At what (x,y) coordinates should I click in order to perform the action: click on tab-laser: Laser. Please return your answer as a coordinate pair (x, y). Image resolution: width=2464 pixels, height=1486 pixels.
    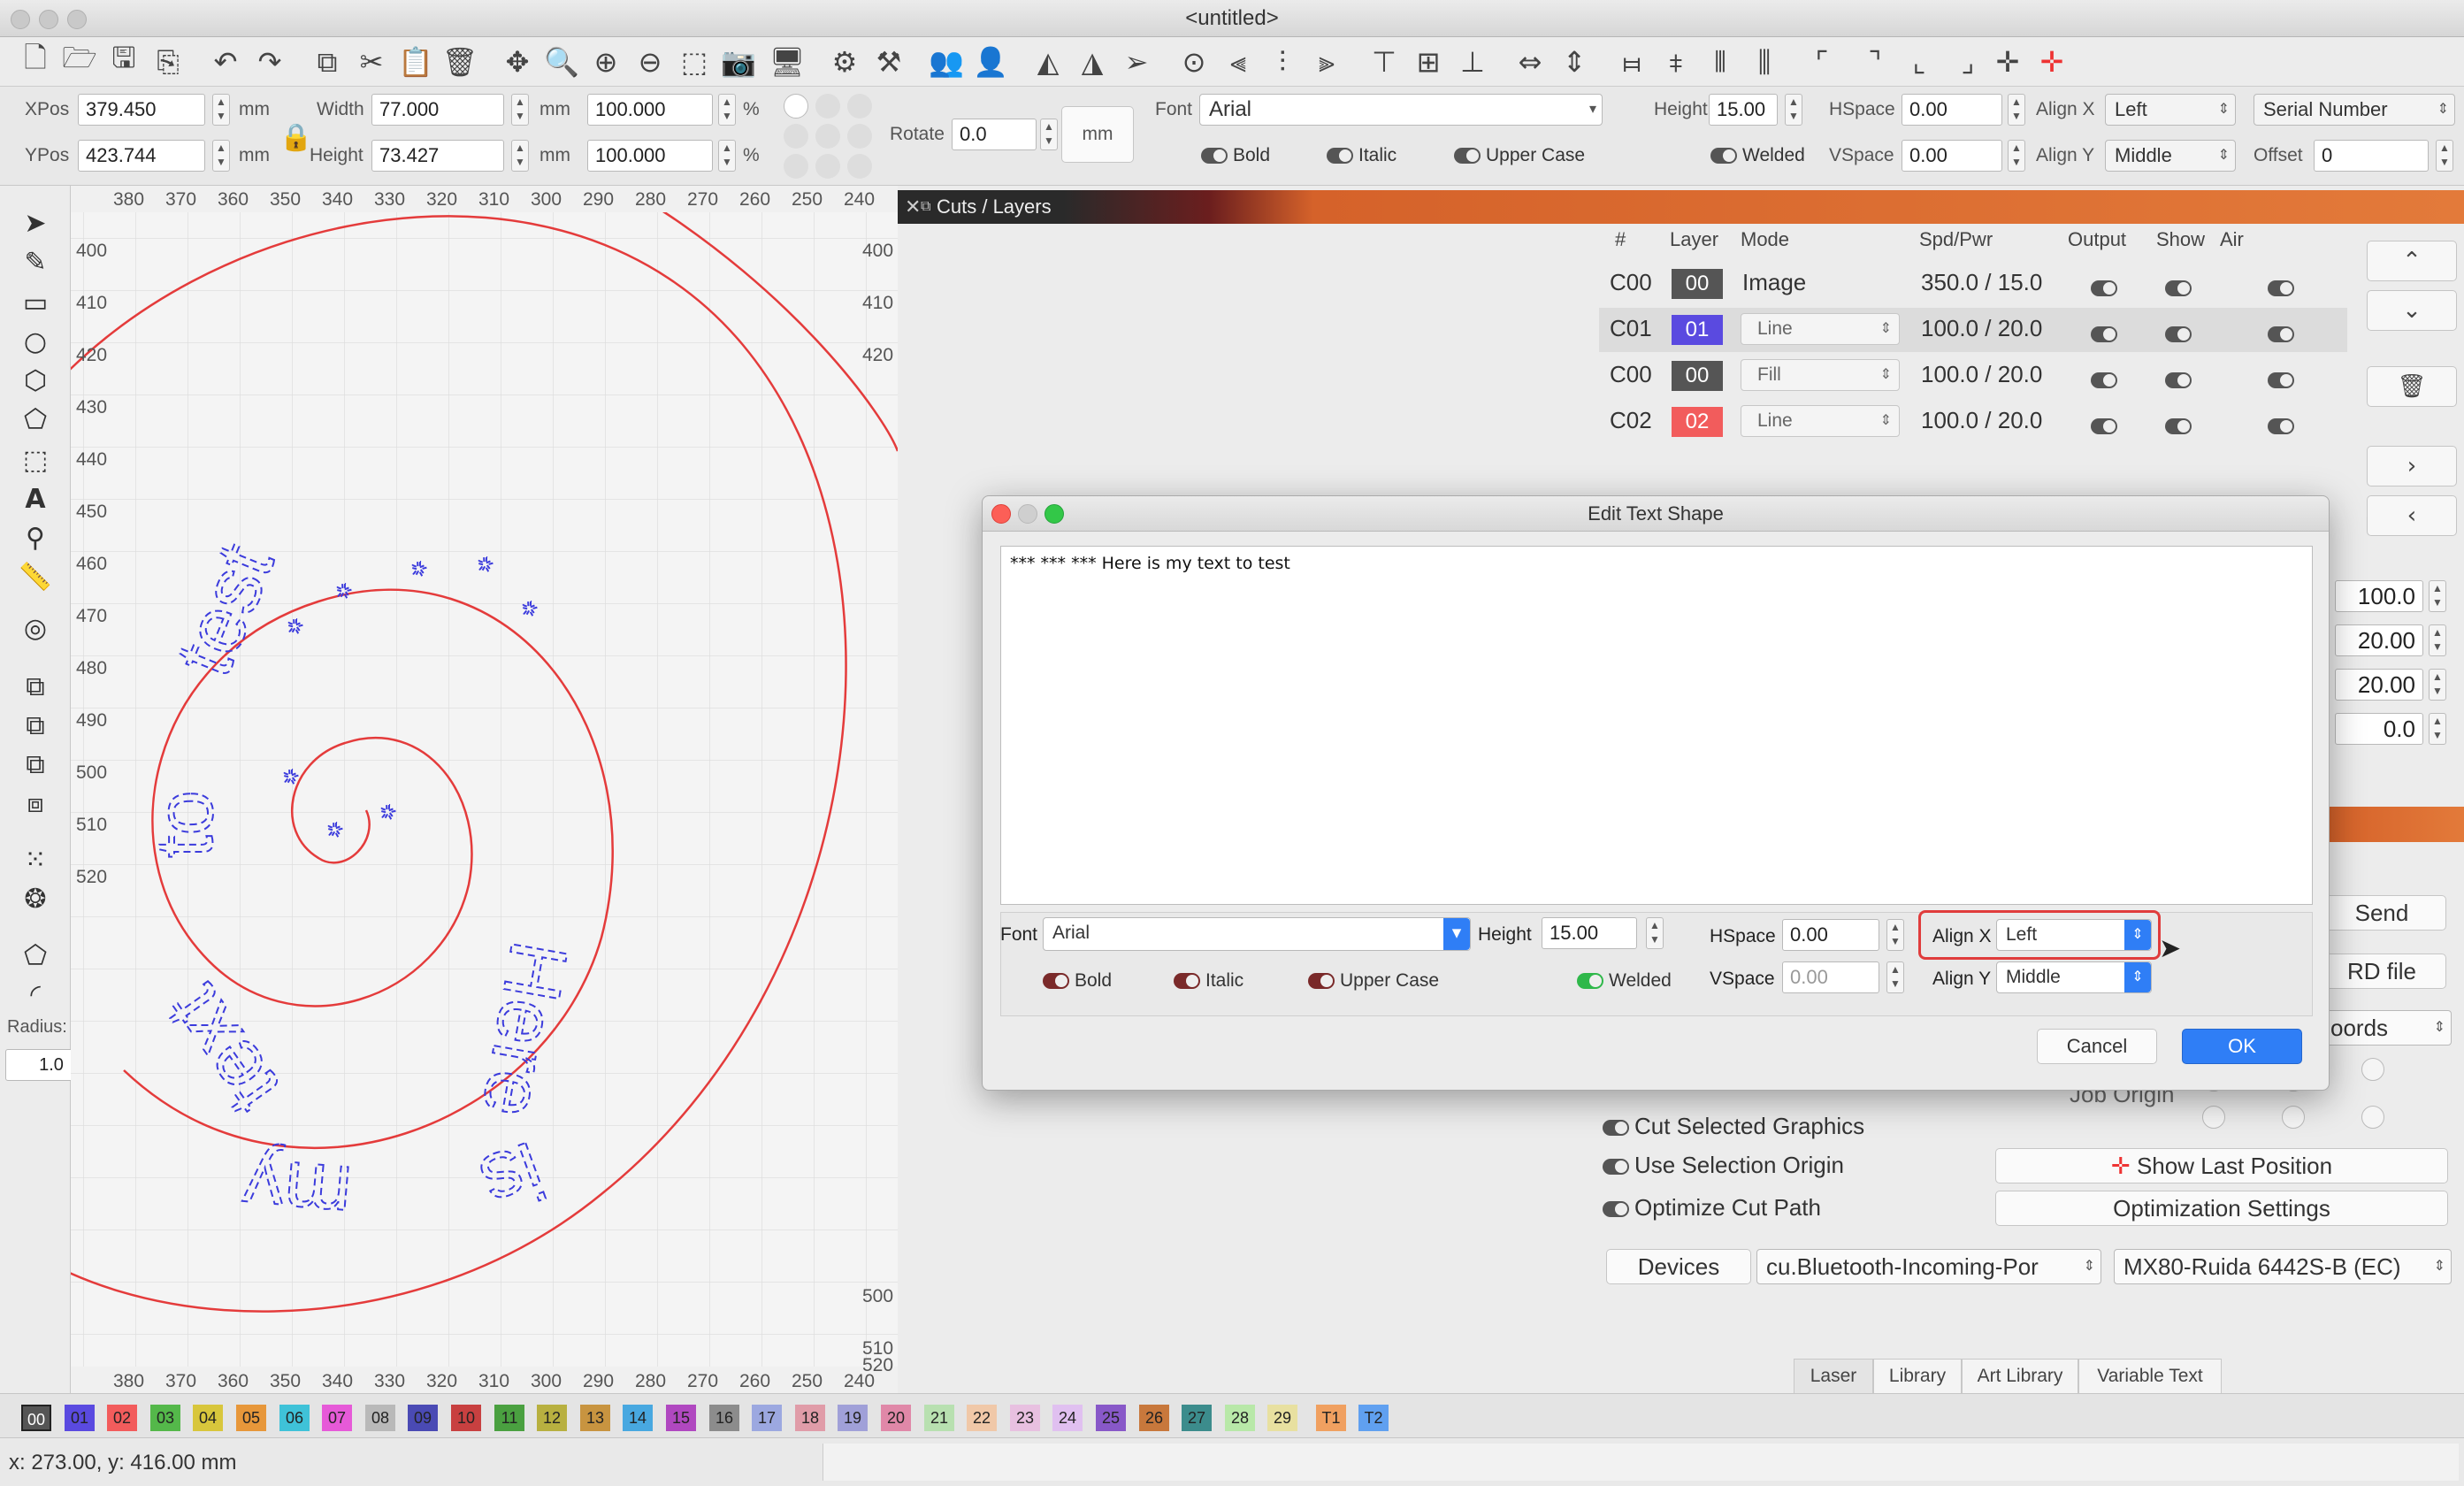
    Looking at the image, I should click on (1833, 1376).